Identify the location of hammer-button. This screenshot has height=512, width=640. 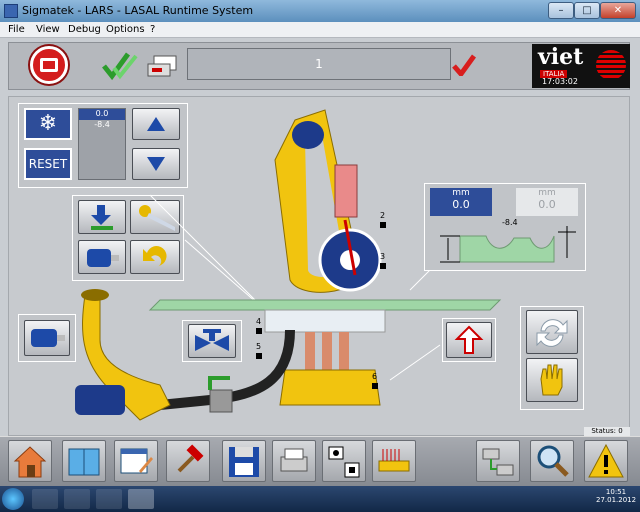
(188, 461).